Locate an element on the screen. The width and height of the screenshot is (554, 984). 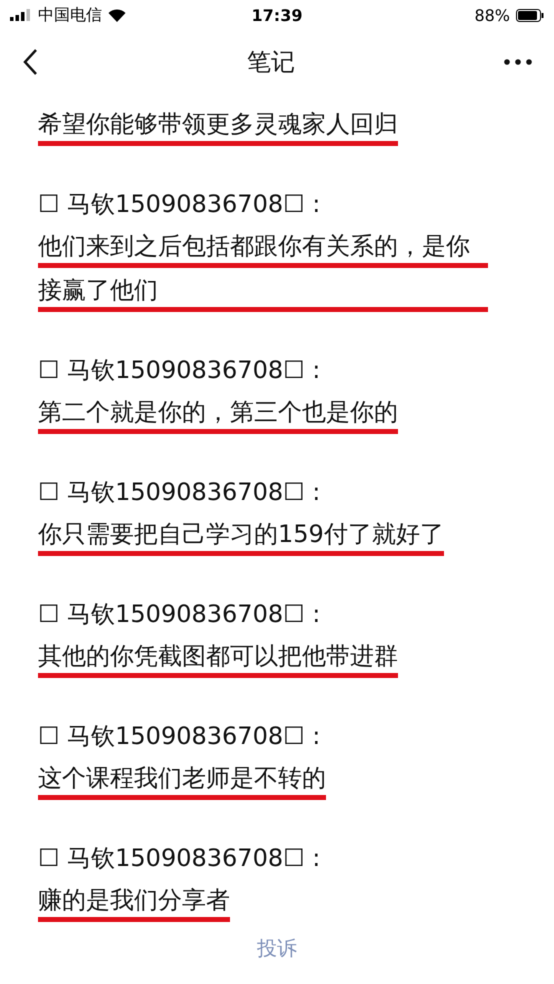
battery-percent: 88% is located at coordinates (492, 15).